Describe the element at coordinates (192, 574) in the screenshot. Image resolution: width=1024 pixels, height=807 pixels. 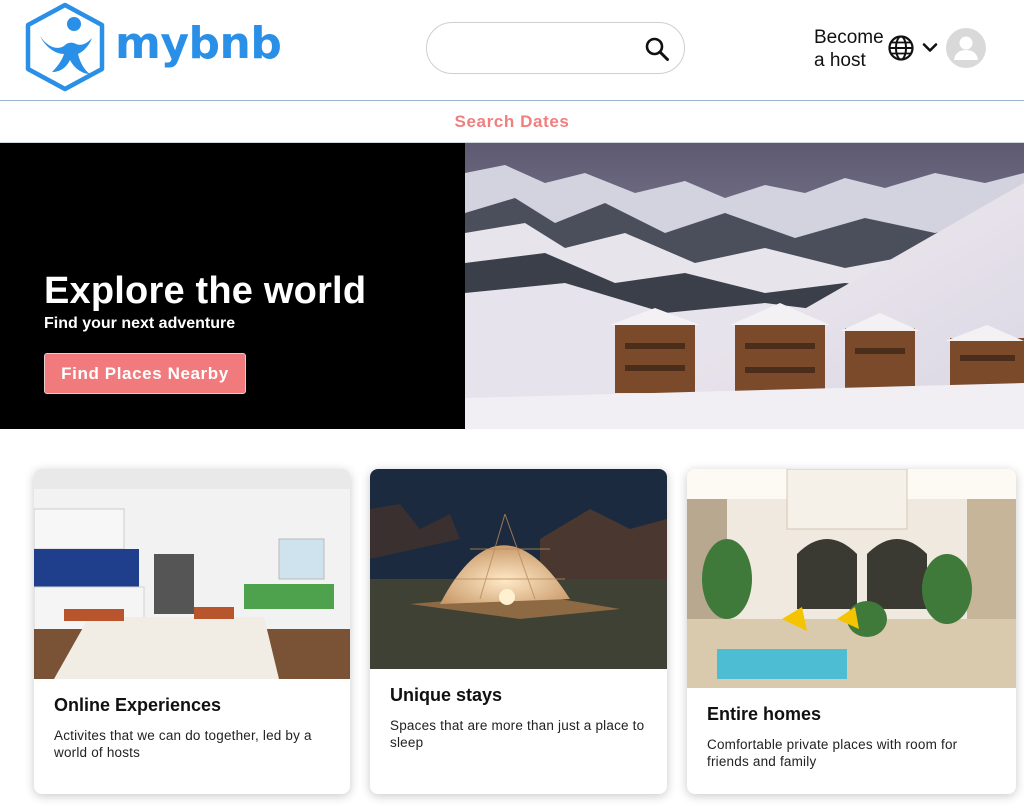
I see `kitchen-interior-image` at that location.